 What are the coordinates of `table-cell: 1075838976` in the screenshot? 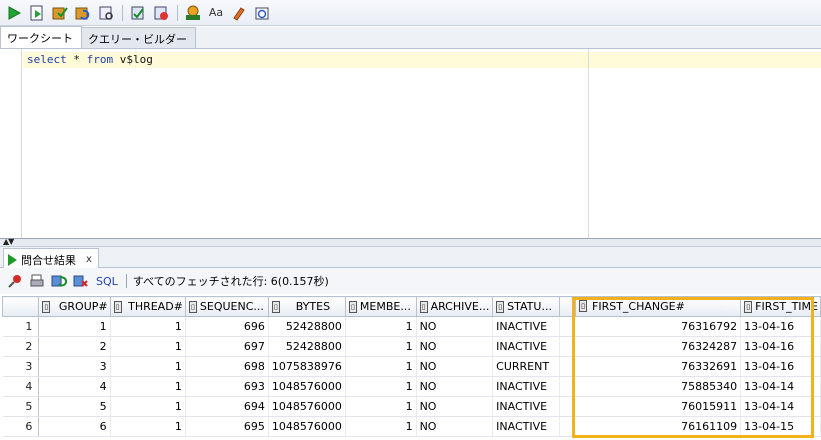 It's located at (307, 366).